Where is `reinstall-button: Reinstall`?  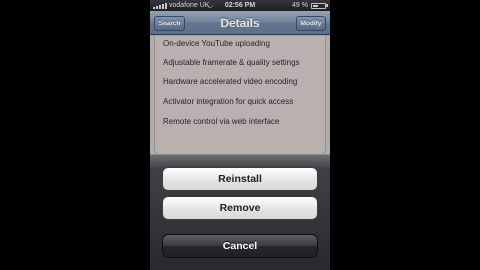 reinstall-button: Reinstall is located at coordinates (240, 179).